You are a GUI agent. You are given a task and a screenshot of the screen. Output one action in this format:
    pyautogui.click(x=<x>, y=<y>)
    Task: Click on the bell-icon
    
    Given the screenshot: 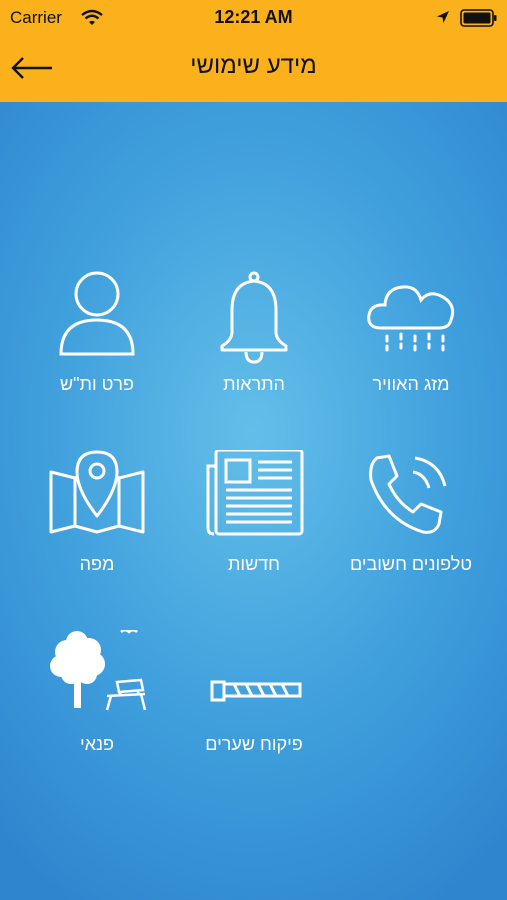 What is the action you would take?
    pyautogui.click(x=254, y=317)
    